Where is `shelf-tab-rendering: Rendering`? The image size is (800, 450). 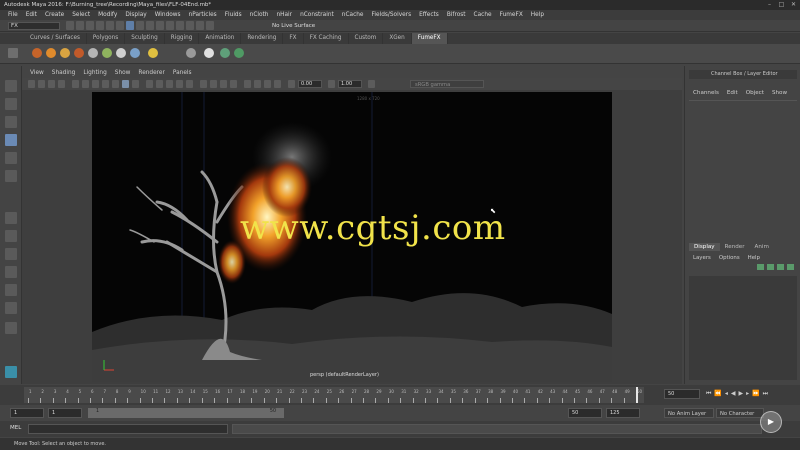
shelf-tab-rendering: Rendering is located at coordinates (262, 38).